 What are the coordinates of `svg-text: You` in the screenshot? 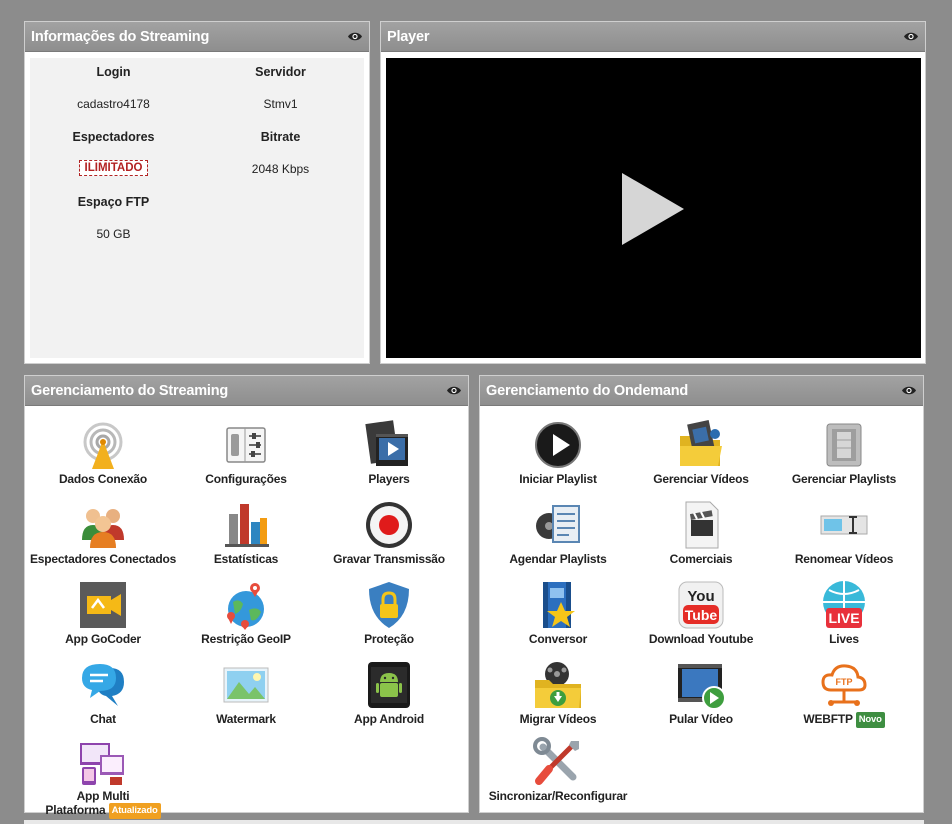 It's located at (700, 596).